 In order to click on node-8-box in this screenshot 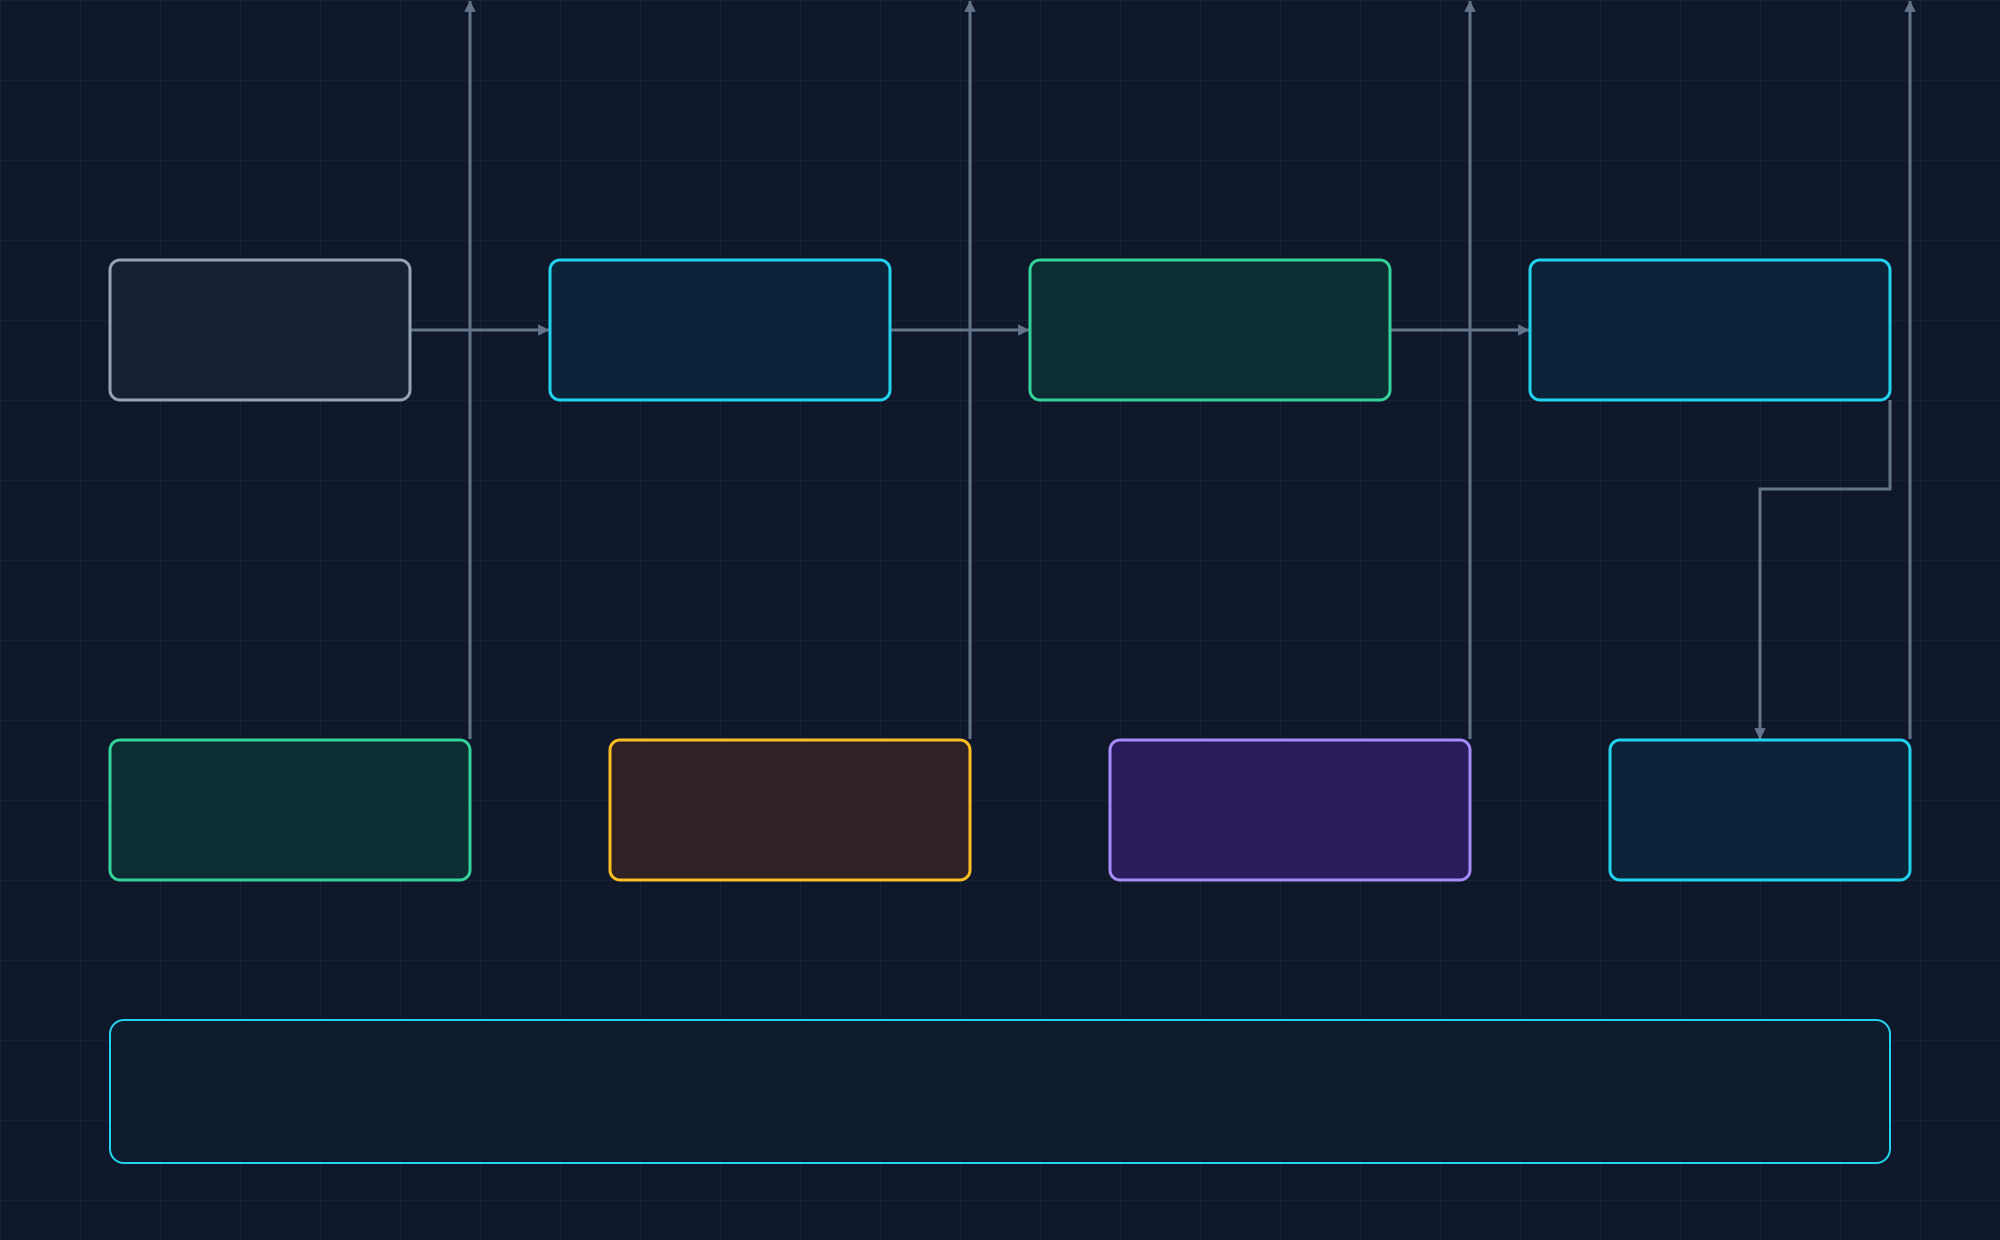, I will do `click(1760, 810)`.